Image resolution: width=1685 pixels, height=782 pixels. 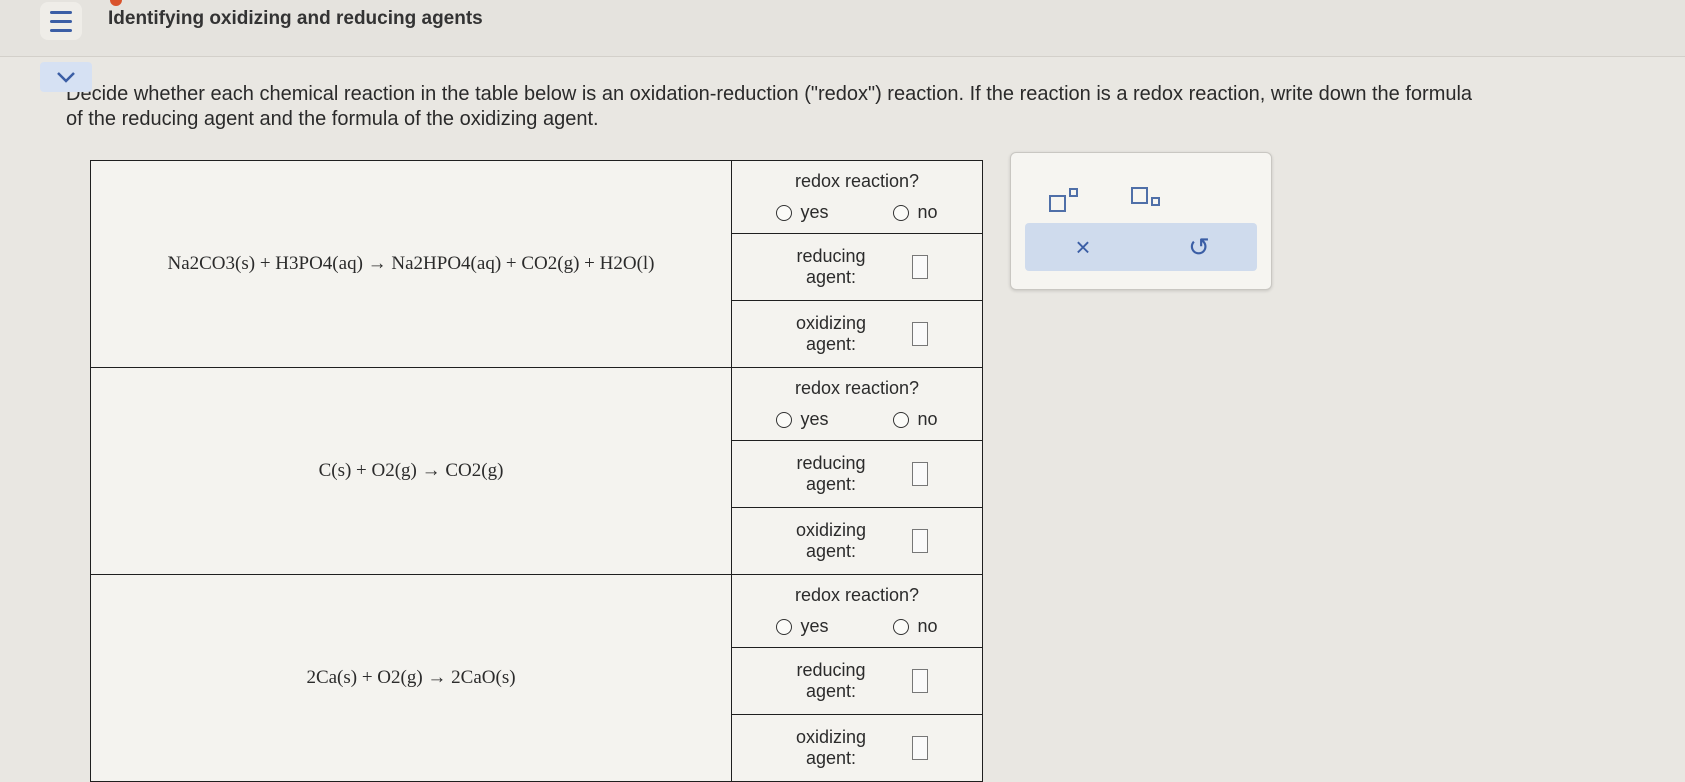 I want to click on equation-cell: 2Ca(s) + O2(g) → 2CaO(s), so click(x=411, y=678).